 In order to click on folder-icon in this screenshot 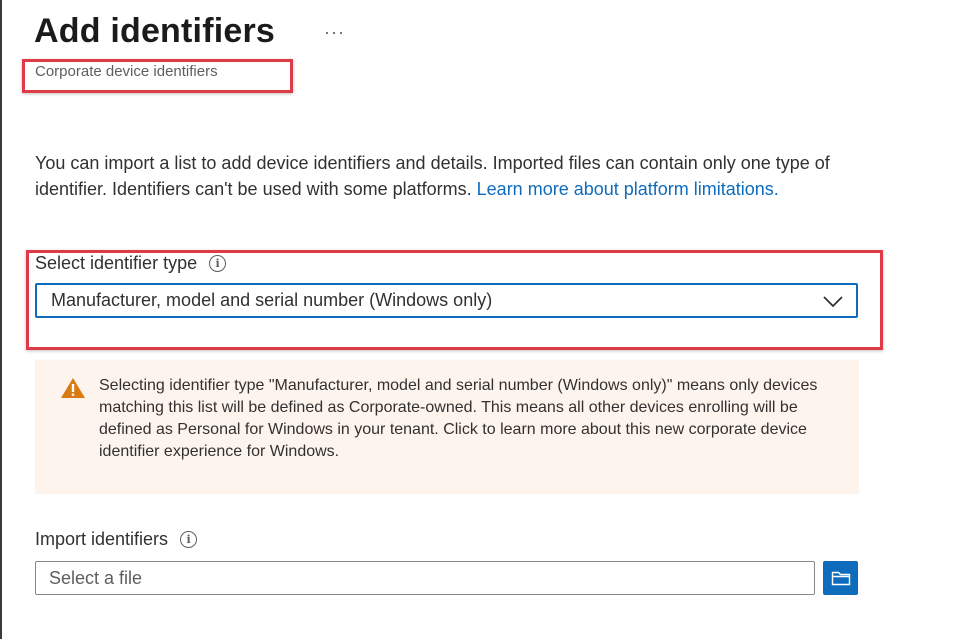, I will do `click(840, 578)`.